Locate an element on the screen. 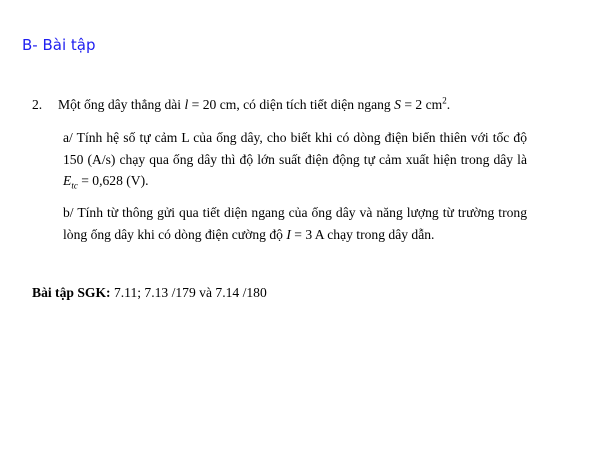 This screenshot has width=600, height=450. area-symbol: S is located at coordinates (397, 104).